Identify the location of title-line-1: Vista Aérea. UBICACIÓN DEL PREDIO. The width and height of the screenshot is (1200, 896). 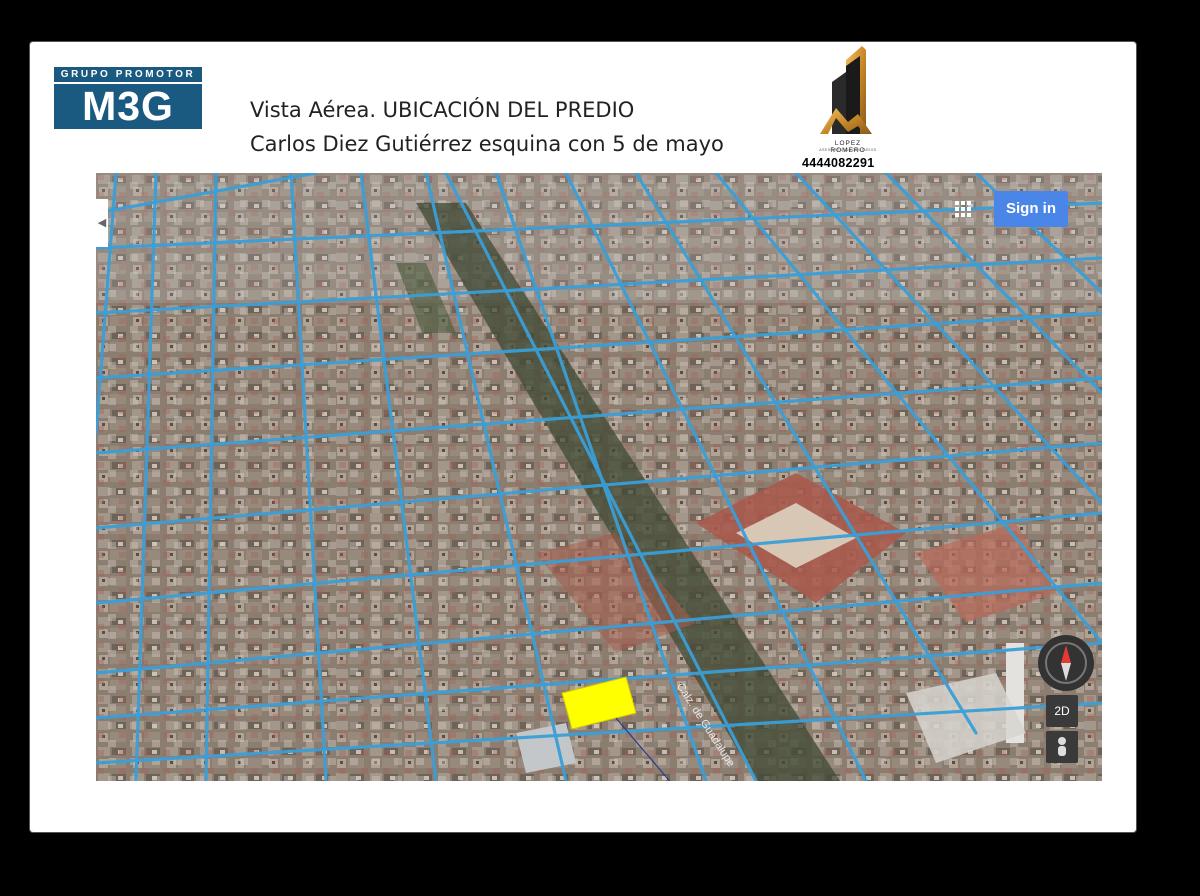
(442, 110).